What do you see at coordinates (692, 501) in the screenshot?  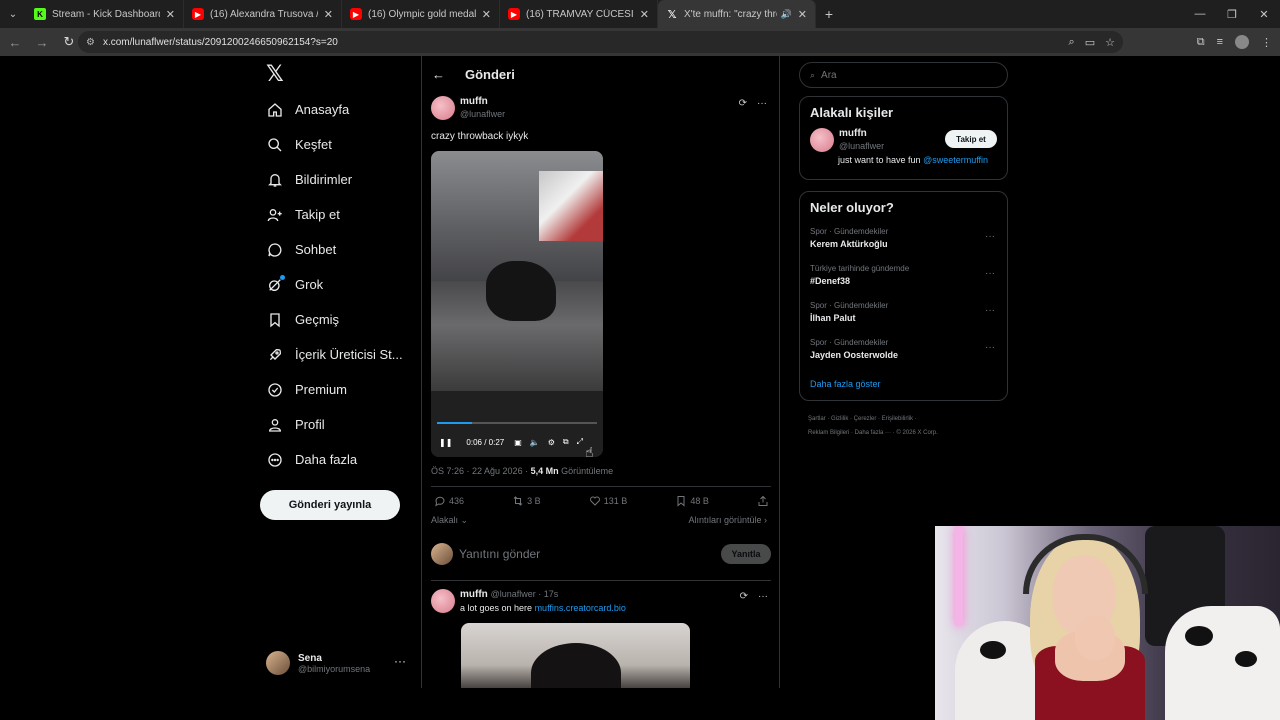 I see `bookmark-action: 48 B` at bounding box center [692, 501].